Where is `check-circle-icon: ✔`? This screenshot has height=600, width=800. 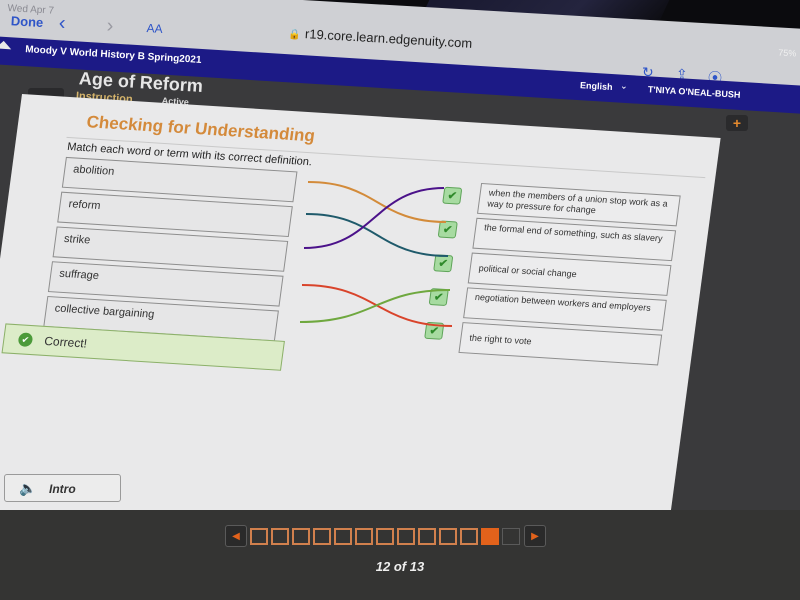
check-circle-icon: ✔ is located at coordinates (25, 340).